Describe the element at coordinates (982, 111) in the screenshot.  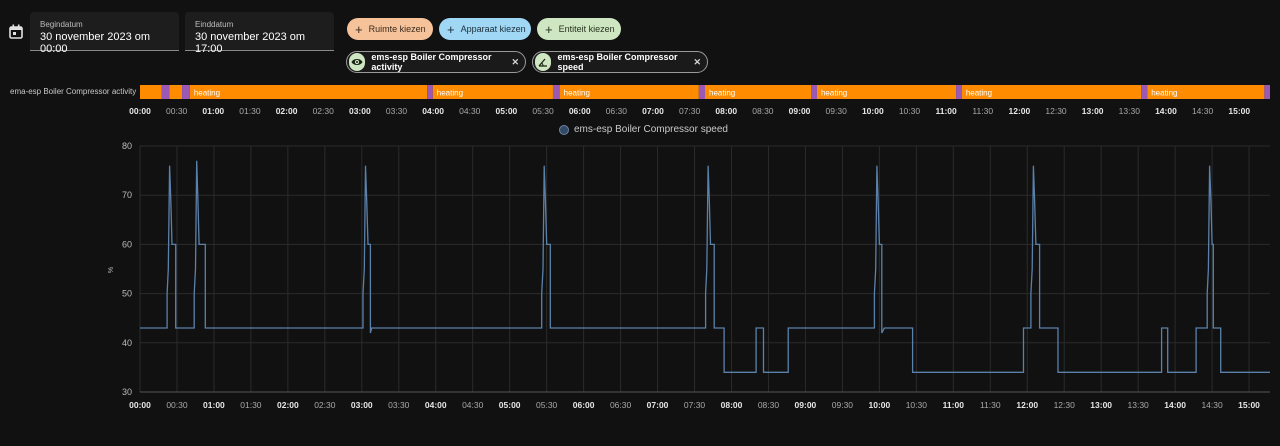
I see `timeline-tick-label: 11:30` at that location.